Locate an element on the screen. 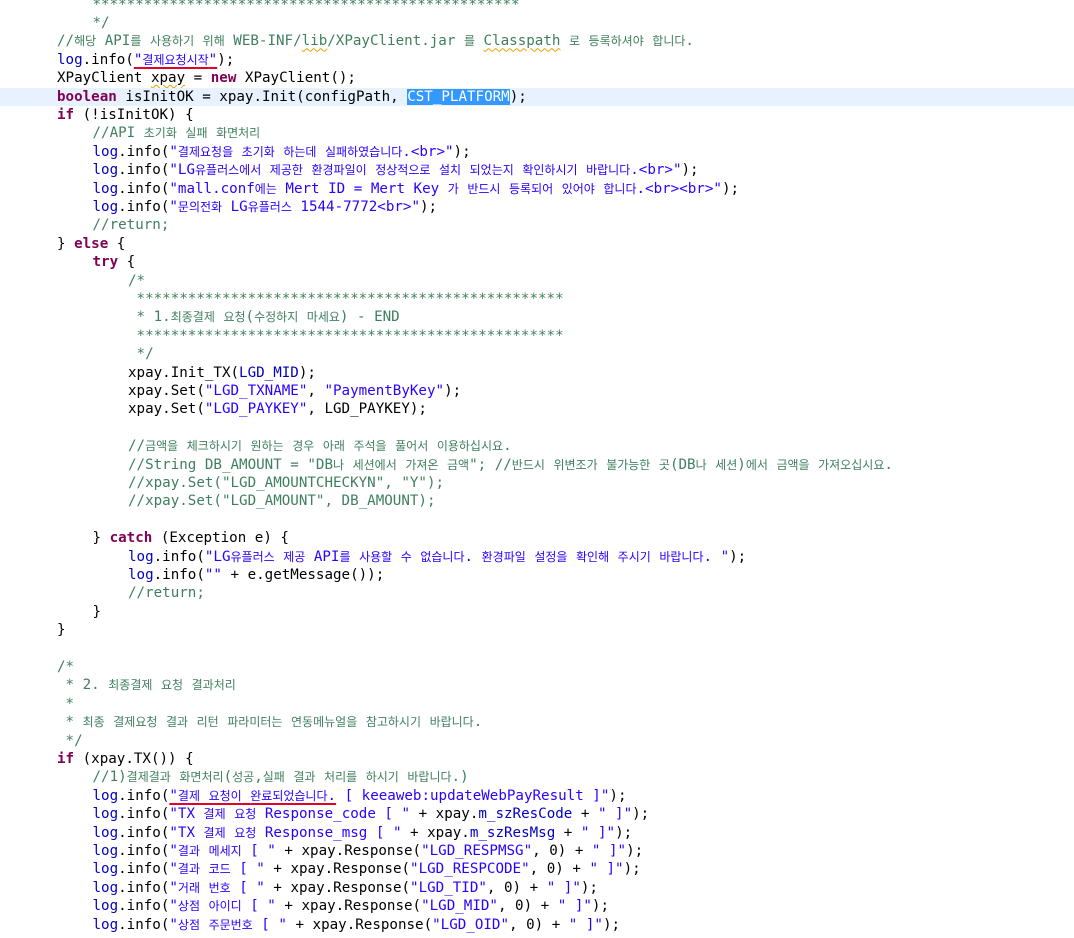  code-token: (Exception e) { is located at coordinates (220, 538).